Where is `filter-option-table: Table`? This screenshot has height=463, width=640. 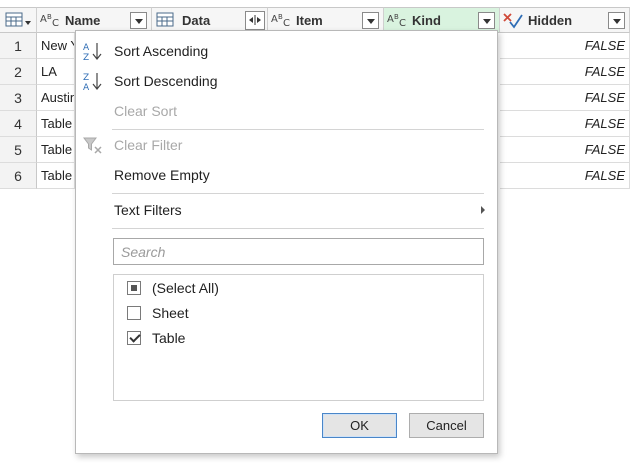
filter-option-table: Table is located at coordinates (156, 338).